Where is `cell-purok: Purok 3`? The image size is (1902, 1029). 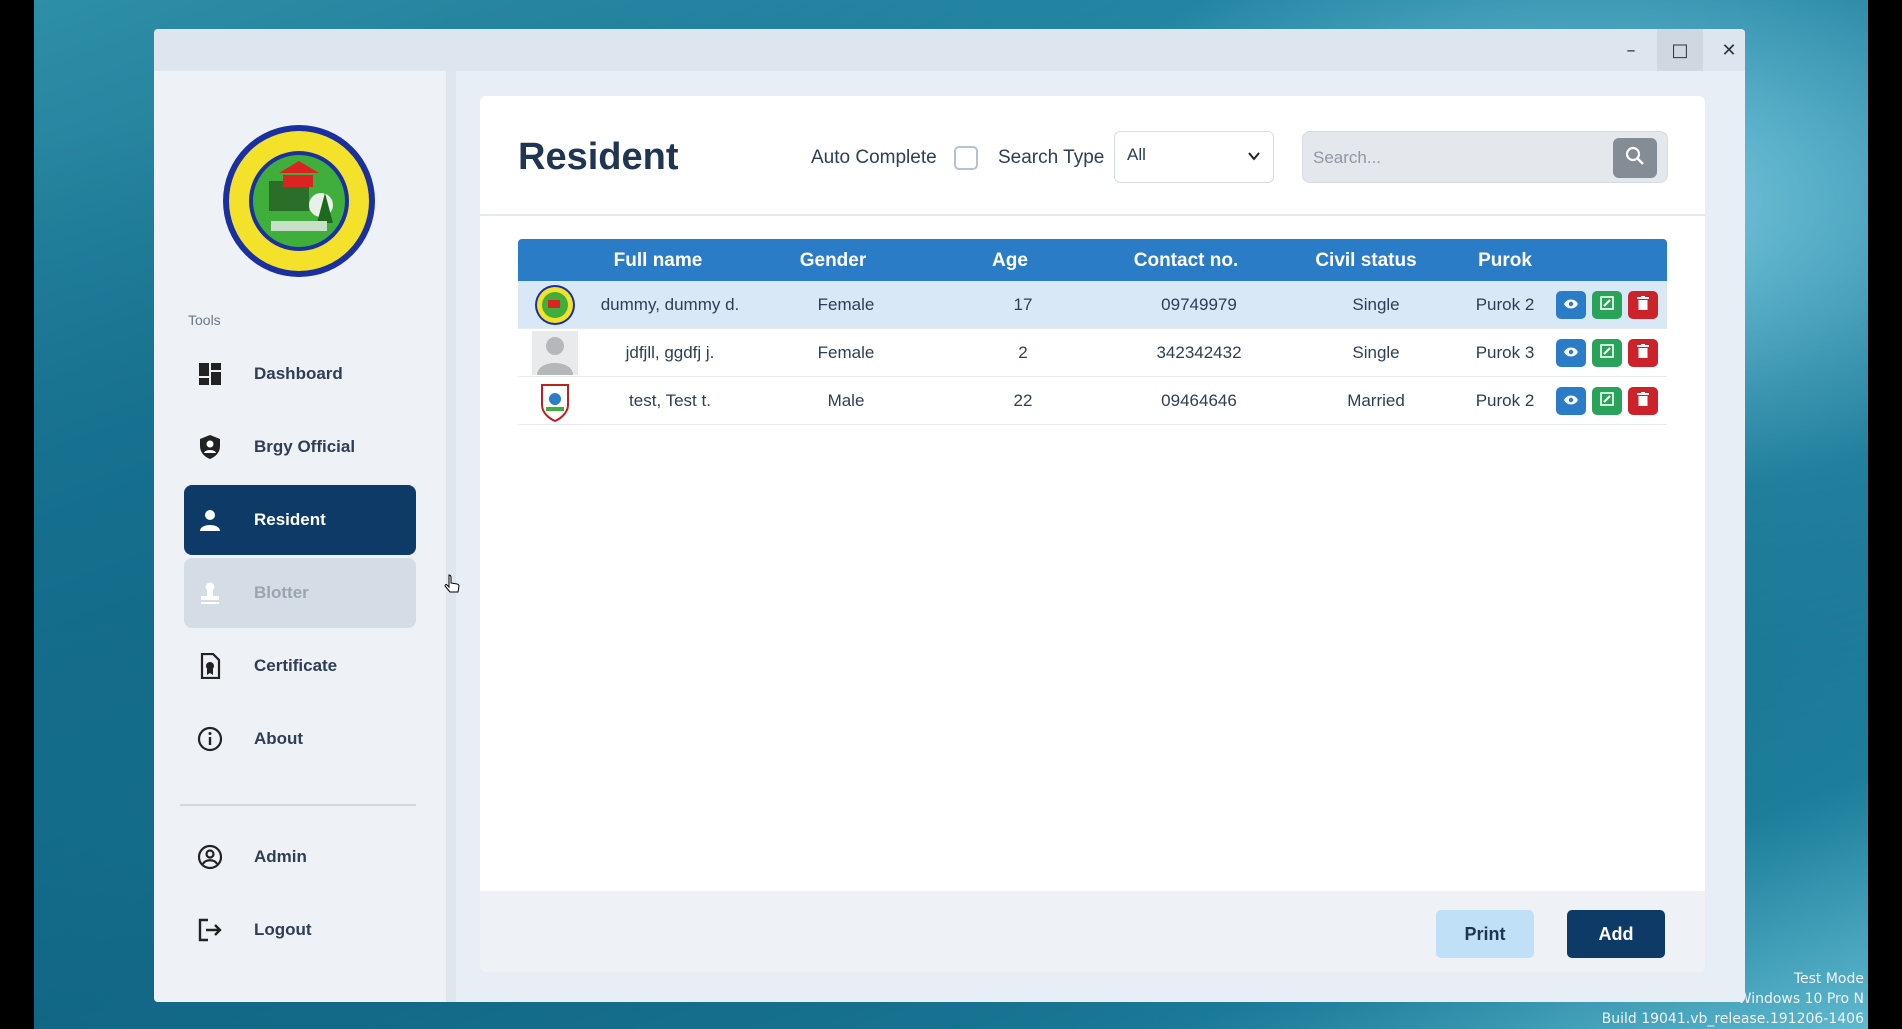
cell-purok: Purok 3 is located at coordinates (1505, 352).